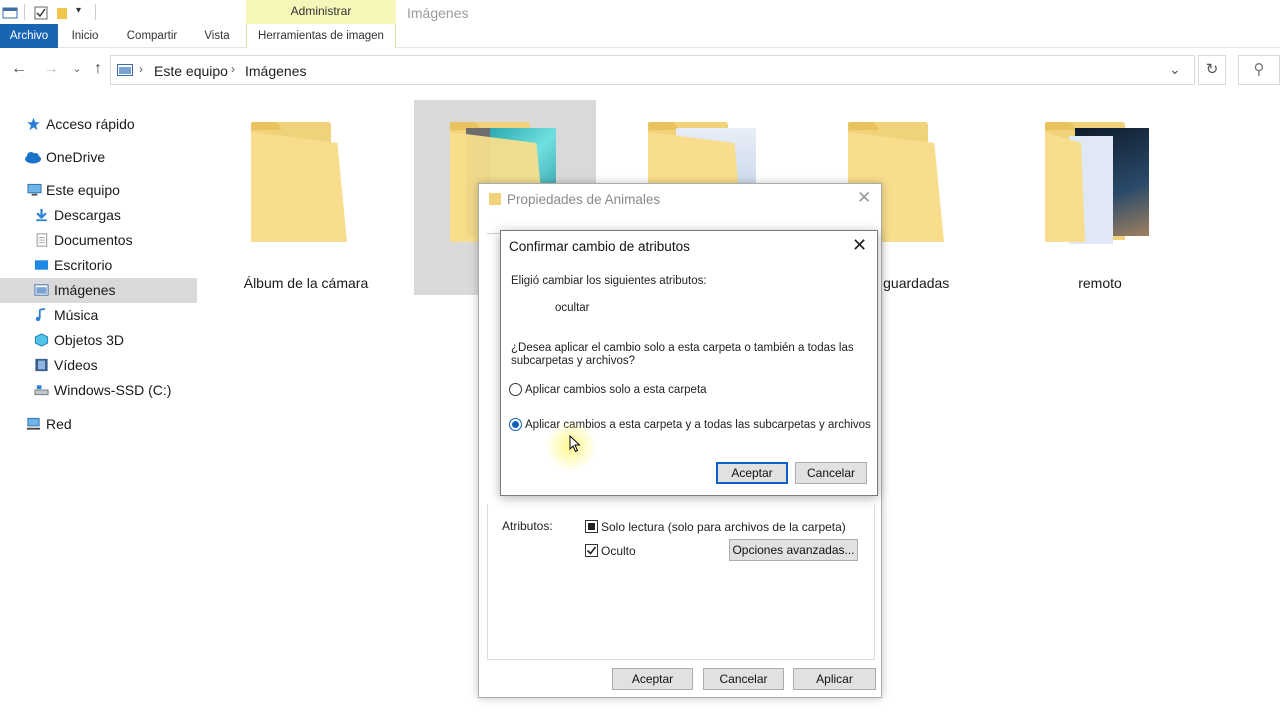 The image size is (1280, 720). What do you see at coordinates (33, 423) in the screenshot?
I see `network-icon` at bounding box center [33, 423].